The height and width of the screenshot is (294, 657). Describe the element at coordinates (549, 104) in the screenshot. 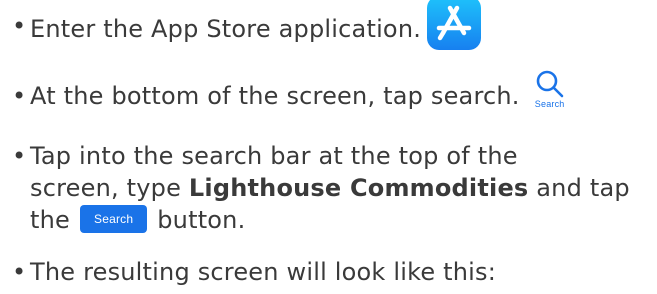

I see `search-tab-label: Search` at that location.